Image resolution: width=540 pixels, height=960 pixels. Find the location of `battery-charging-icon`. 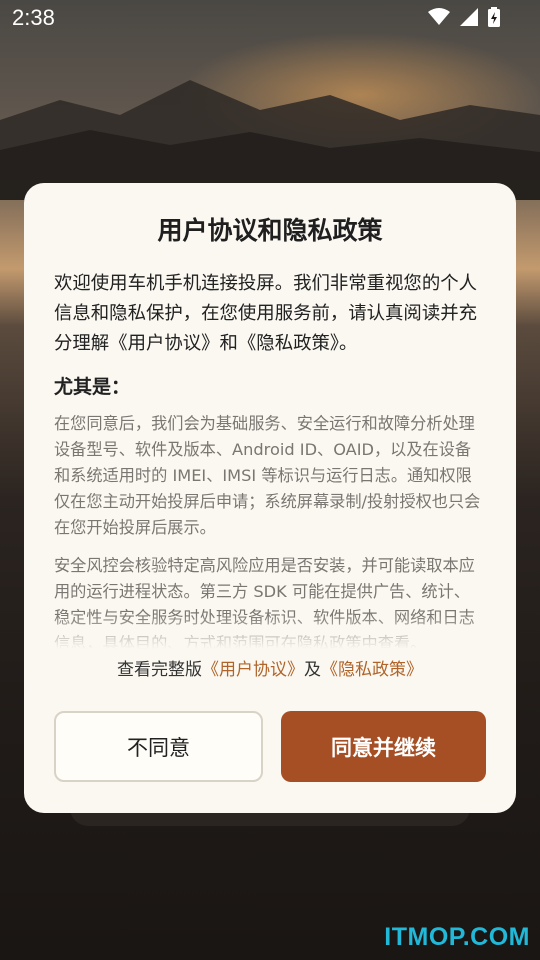

battery-charging-icon is located at coordinates (494, 17).